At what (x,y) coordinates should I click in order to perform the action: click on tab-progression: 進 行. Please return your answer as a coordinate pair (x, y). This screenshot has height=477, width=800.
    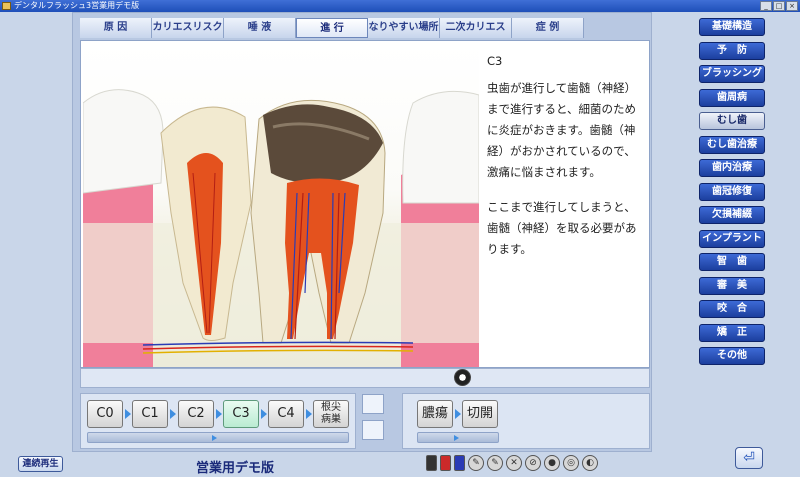
    Looking at the image, I should click on (332, 28).